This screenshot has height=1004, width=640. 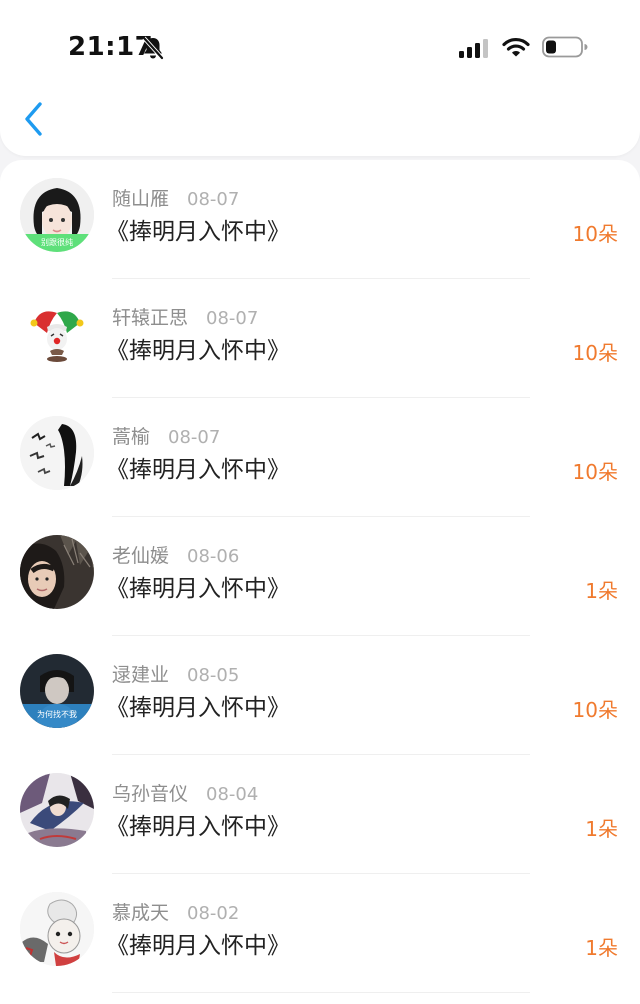 What do you see at coordinates (473, 48) in the screenshot?
I see `cellular-signal-icon` at bounding box center [473, 48].